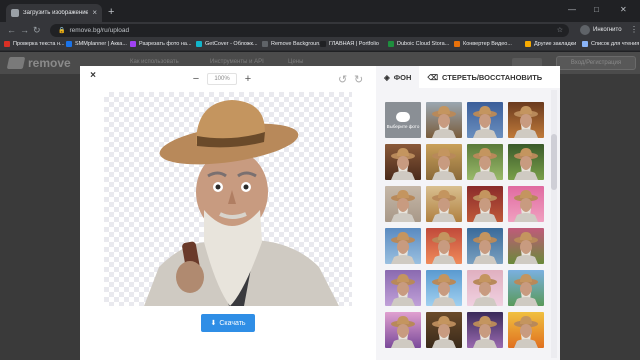 This screenshot has width=640, height=360. What do you see at coordinates (15, 13) in the screenshot?
I see `tab-favicon-icon` at bounding box center [15, 13].